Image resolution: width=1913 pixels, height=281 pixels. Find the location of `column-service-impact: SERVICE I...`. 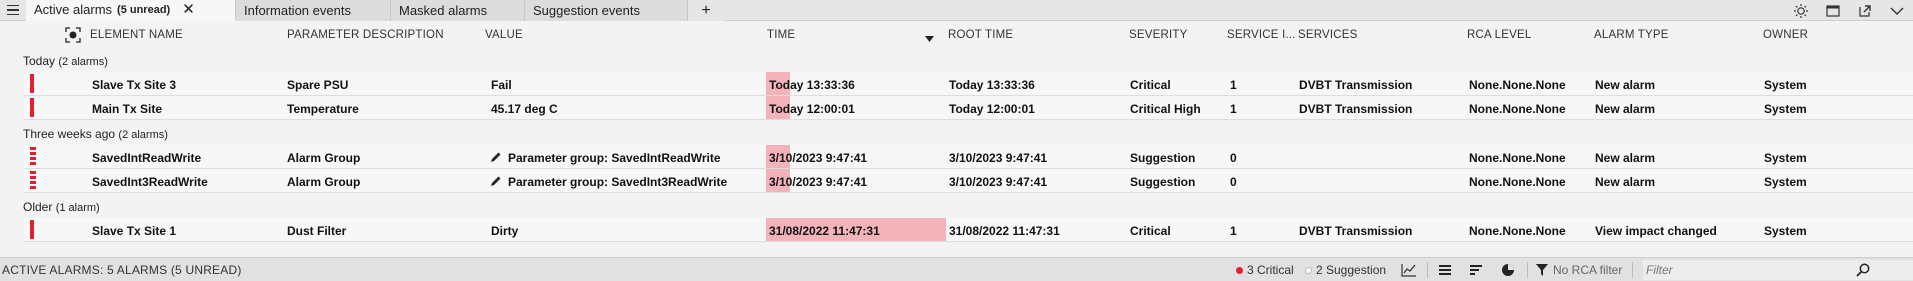

column-service-impact: SERVICE I... is located at coordinates (1261, 35).